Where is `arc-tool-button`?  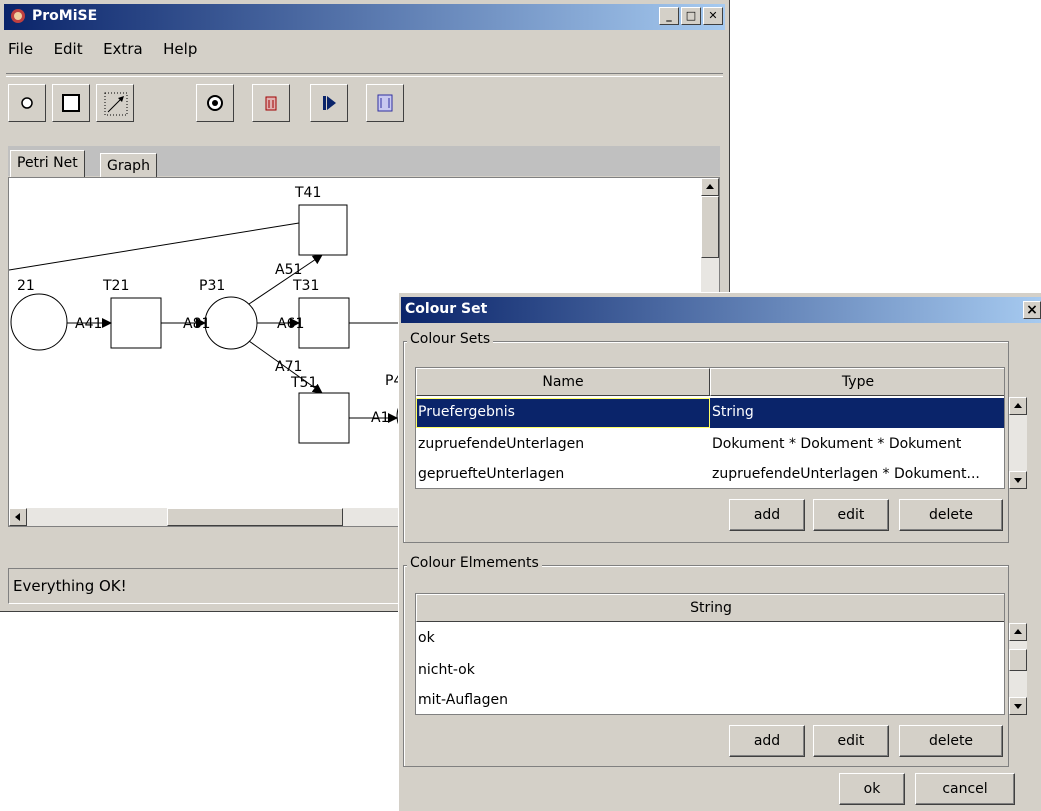 arc-tool-button is located at coordinates (115, 103).